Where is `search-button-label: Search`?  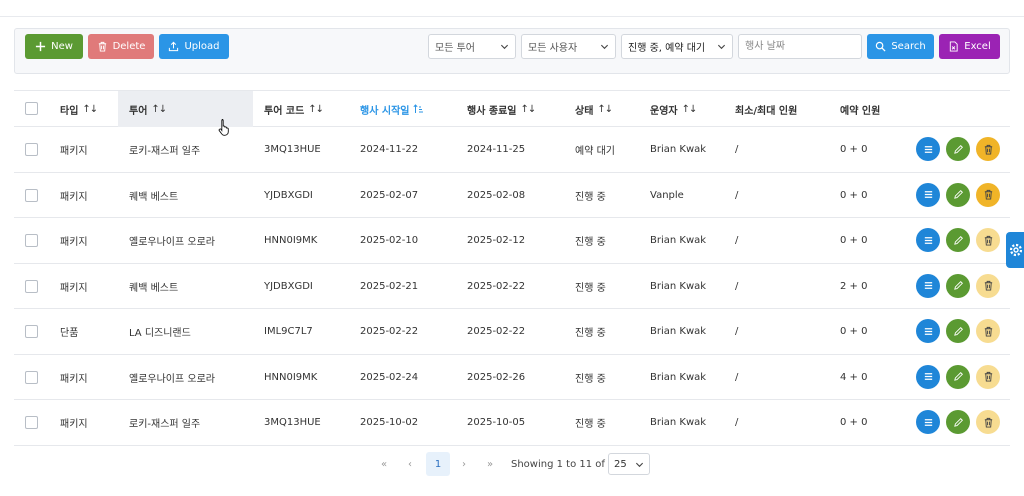
search-button-label: Search is located at coordinates (908, 46).